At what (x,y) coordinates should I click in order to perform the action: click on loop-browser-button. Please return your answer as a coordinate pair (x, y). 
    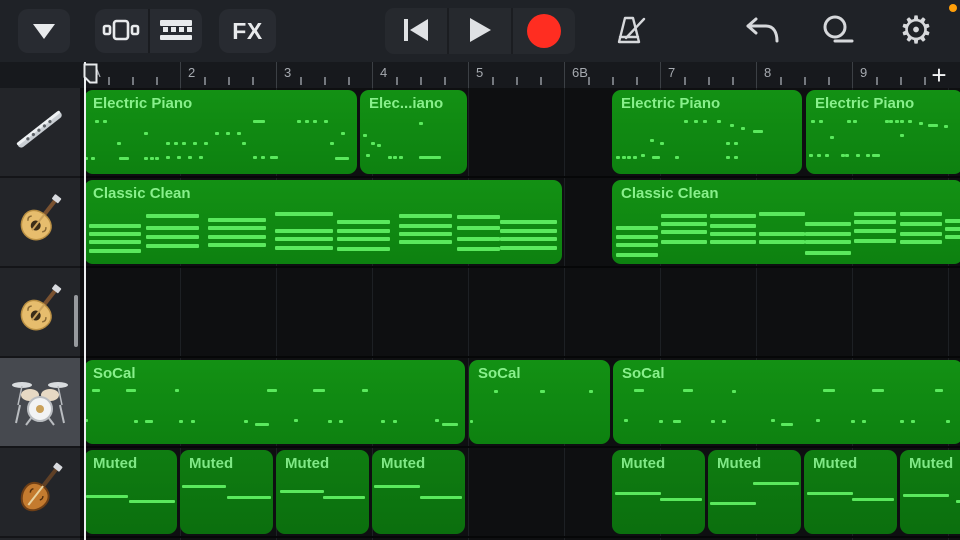
    Looking at the image, I should click on (838, 31).